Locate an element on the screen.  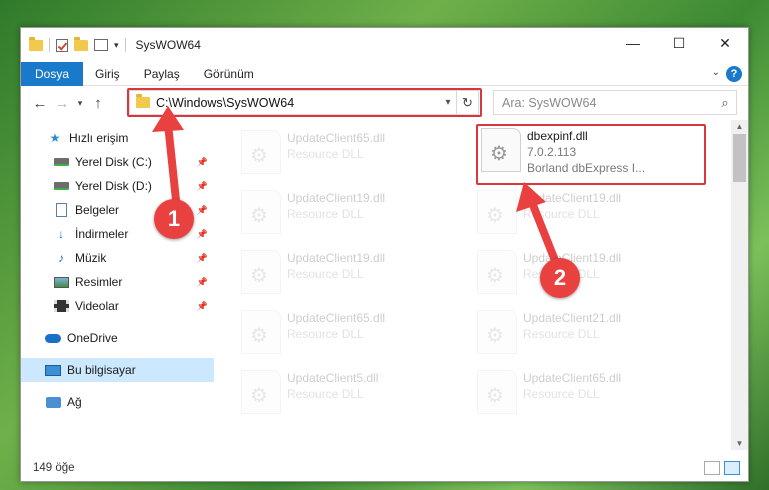
step-1-badge: 1 is located at coordinates (174, 219).